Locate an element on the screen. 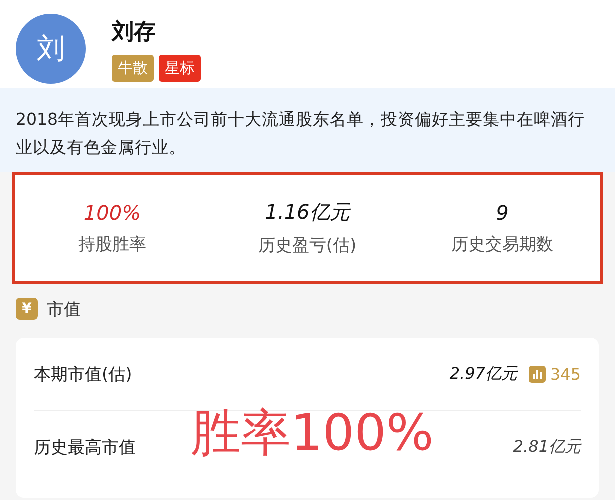 Image resolution: width=615 pixels, height=500 pixels. stat-label: 持股胜率 is located at coordinates (112, 245).